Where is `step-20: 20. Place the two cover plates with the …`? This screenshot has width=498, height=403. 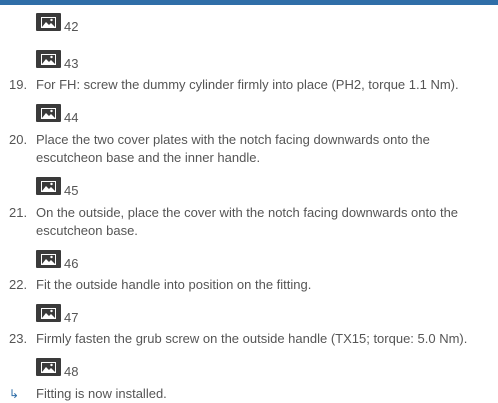
step-20: 20. Place the two cover plates with the … is located at coordinates (249, 149).